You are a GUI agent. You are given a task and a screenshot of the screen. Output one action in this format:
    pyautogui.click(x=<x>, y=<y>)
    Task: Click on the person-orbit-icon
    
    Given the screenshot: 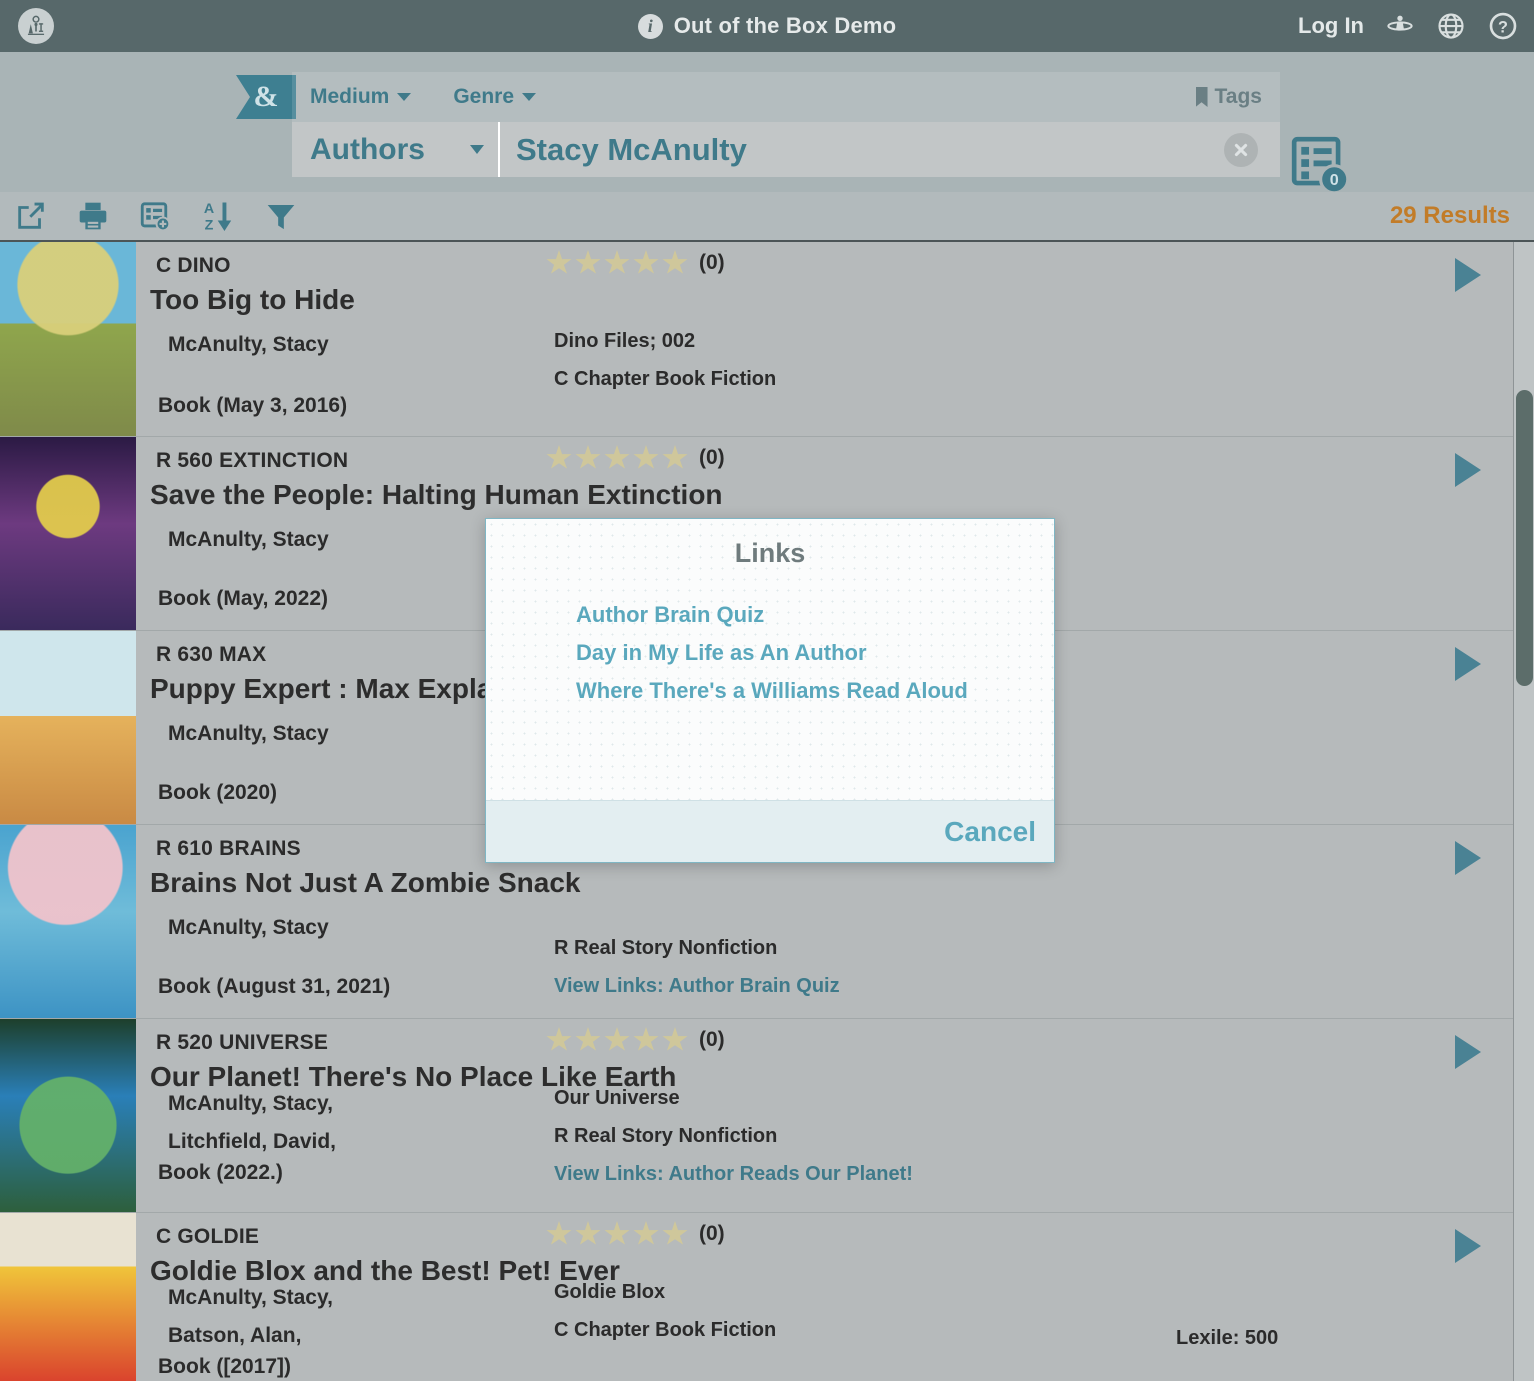 What is the action you would take?
    pyautogui.click(x=1400, y=26)
    